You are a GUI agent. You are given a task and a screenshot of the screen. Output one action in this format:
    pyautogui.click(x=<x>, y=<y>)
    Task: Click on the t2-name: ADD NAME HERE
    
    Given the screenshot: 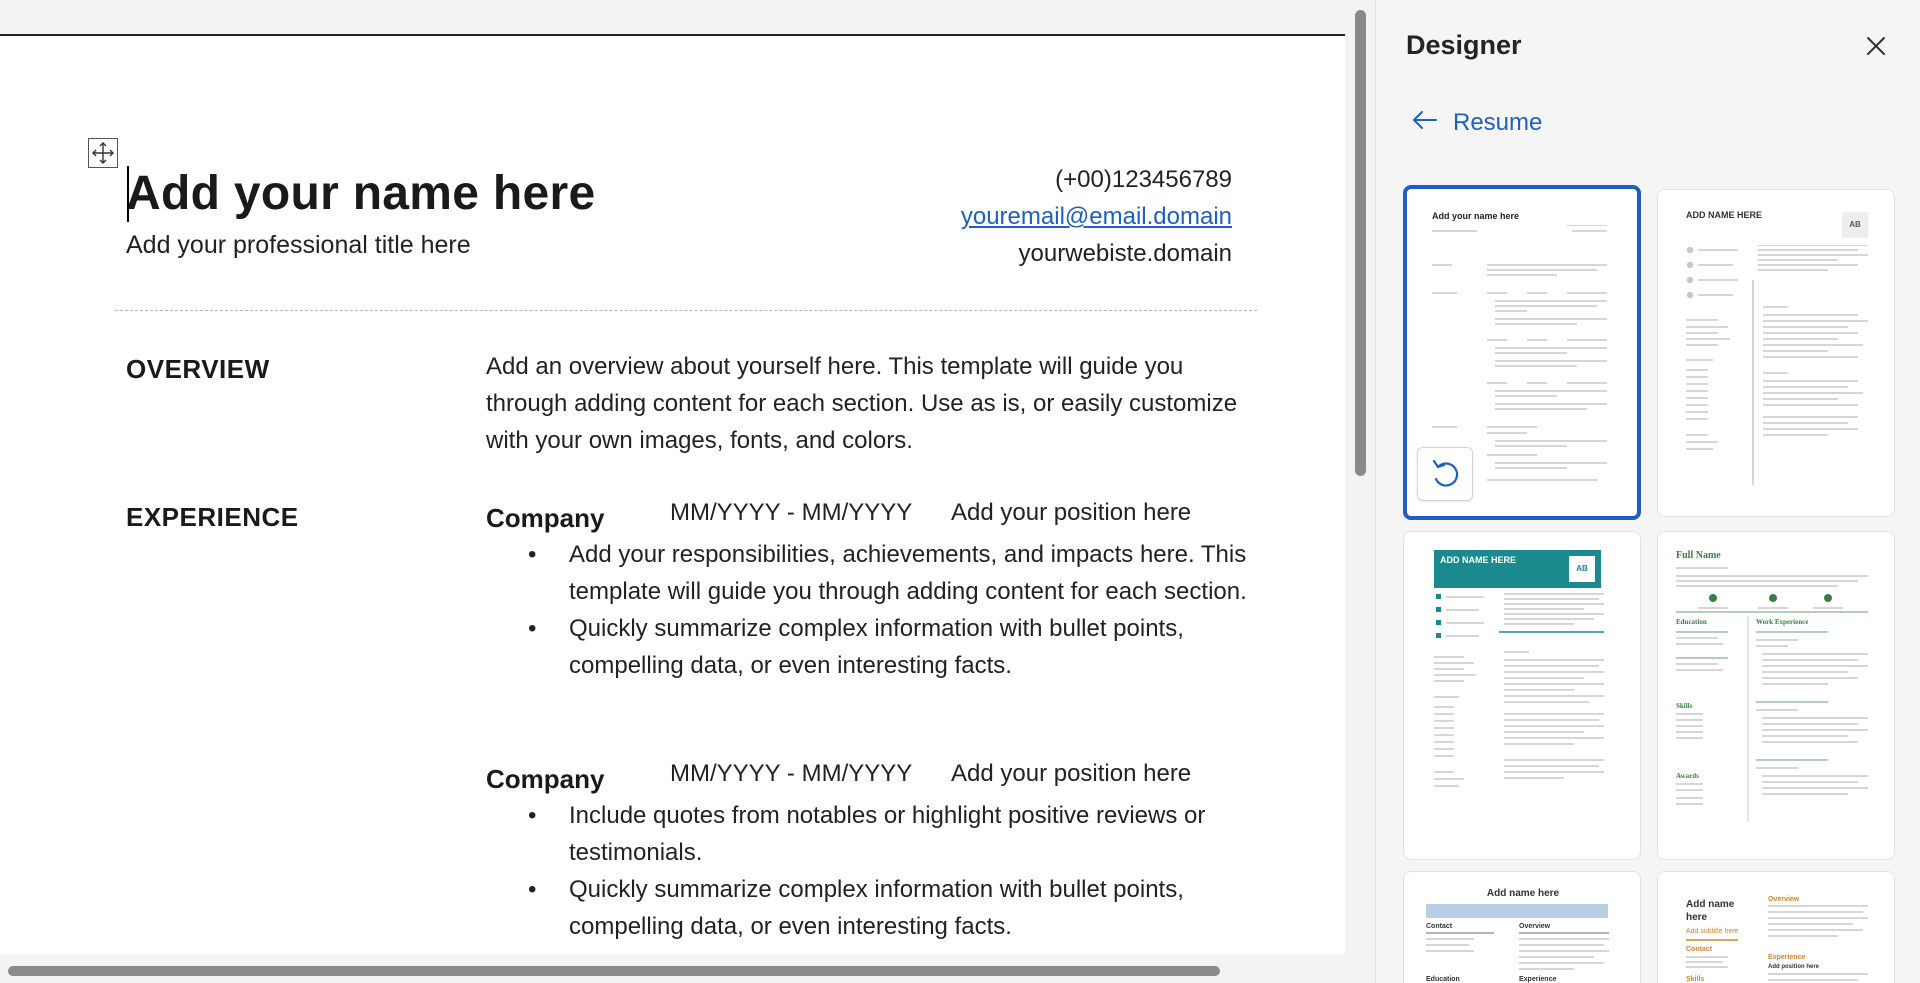 What is the action you would take?
    pyautogui.click(x=1724, y=215)
    